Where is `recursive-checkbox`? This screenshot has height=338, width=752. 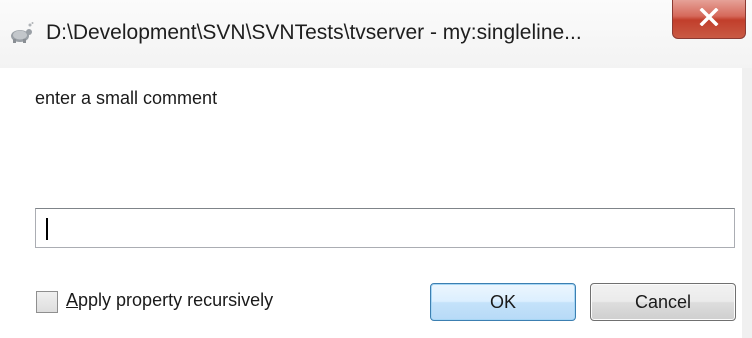
recursive-checkbox is located at coordinates (47, 302).